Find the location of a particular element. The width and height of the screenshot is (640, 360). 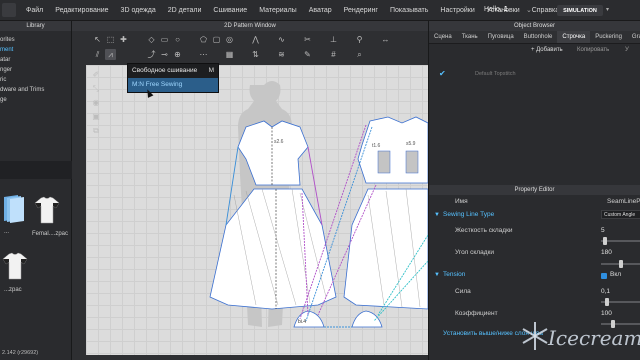

tree-item-hardware: dware and Trims is located at coordinates (35, 90).